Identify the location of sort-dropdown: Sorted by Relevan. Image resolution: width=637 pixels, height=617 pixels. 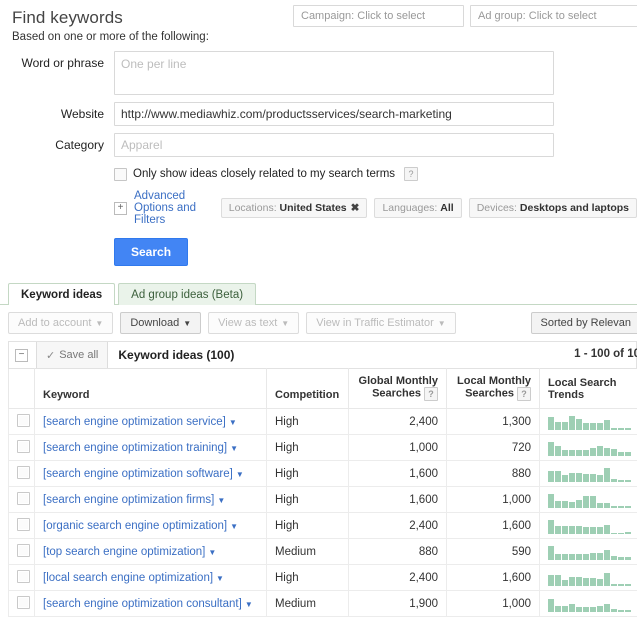
(584, 323).